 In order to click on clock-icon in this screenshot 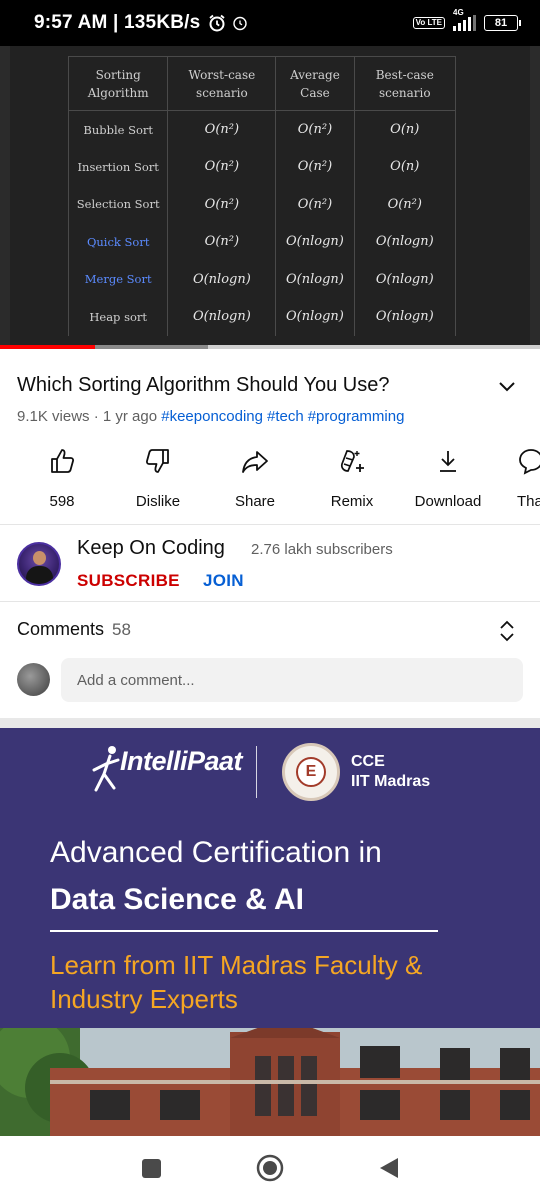, I will do `click(240, 23)`.